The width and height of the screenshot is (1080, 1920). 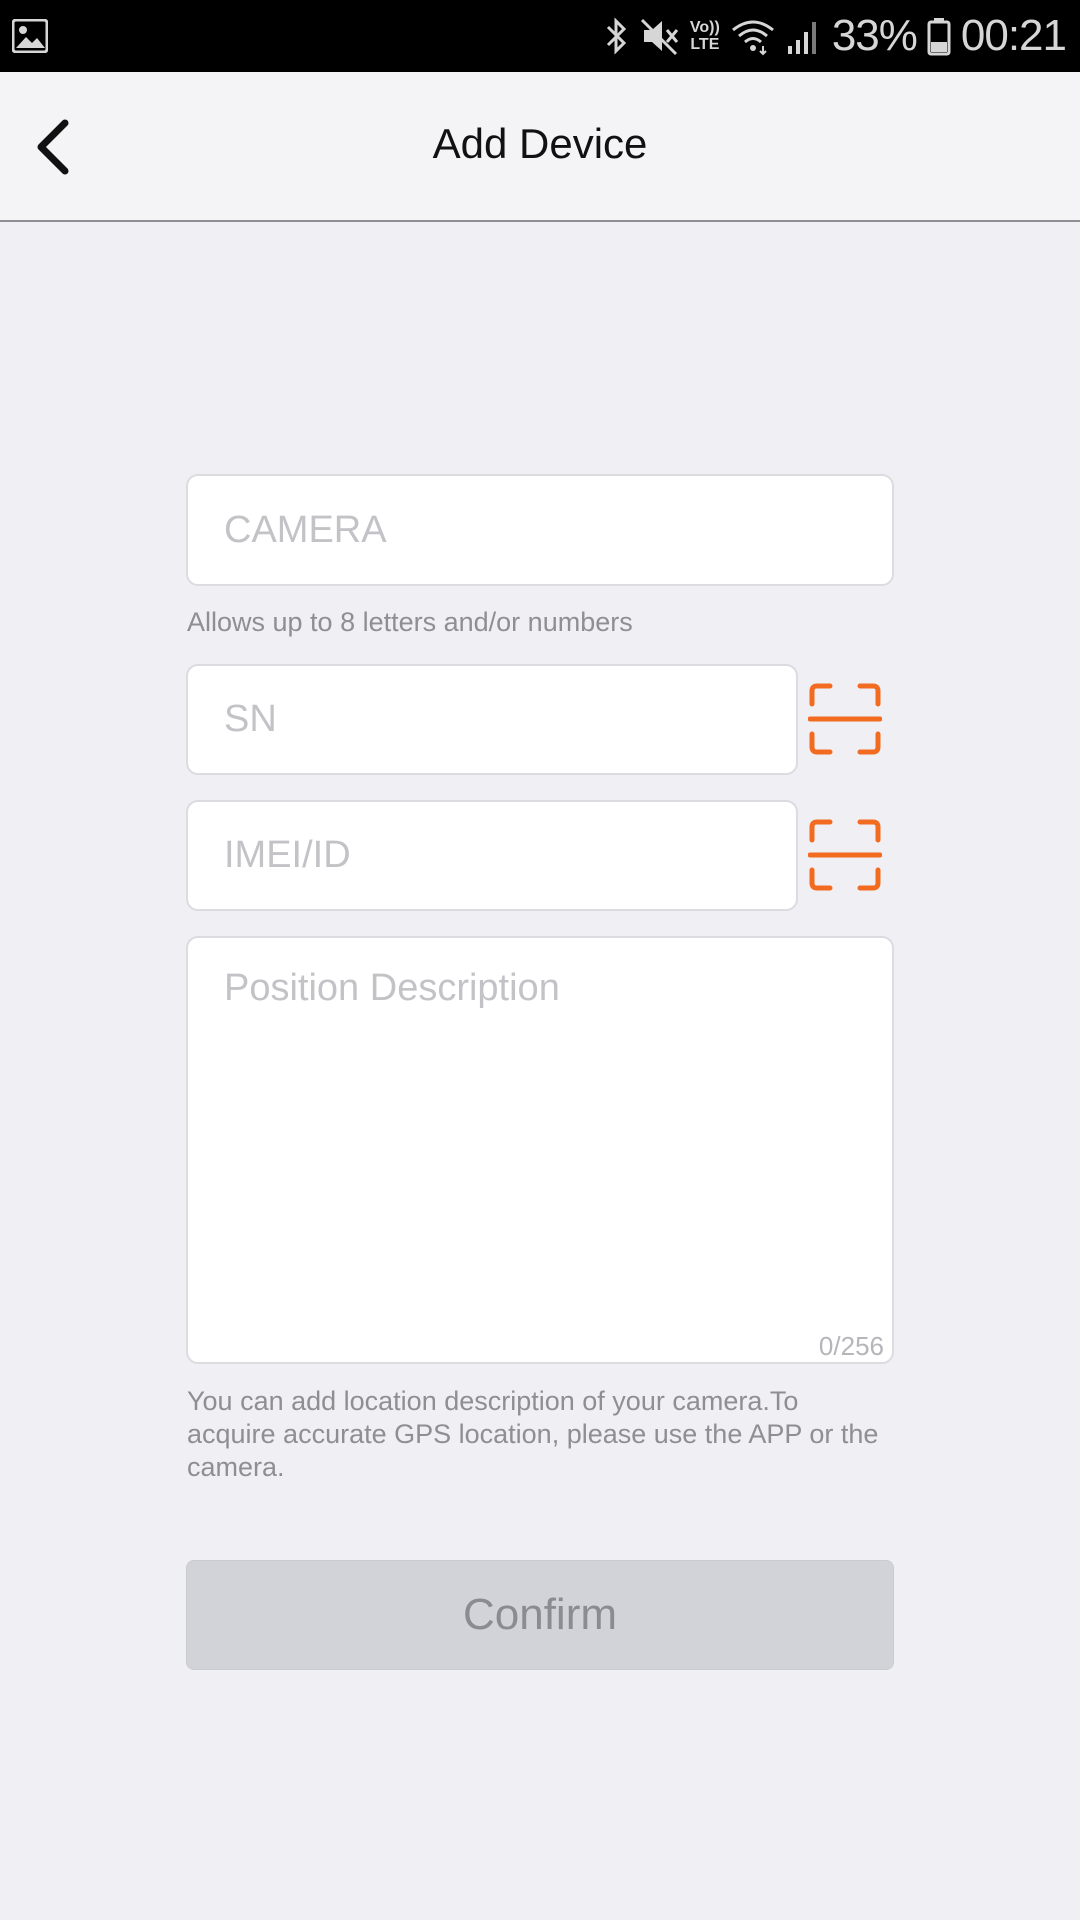 I want to click on sn-input, so click(x=492, y=719).